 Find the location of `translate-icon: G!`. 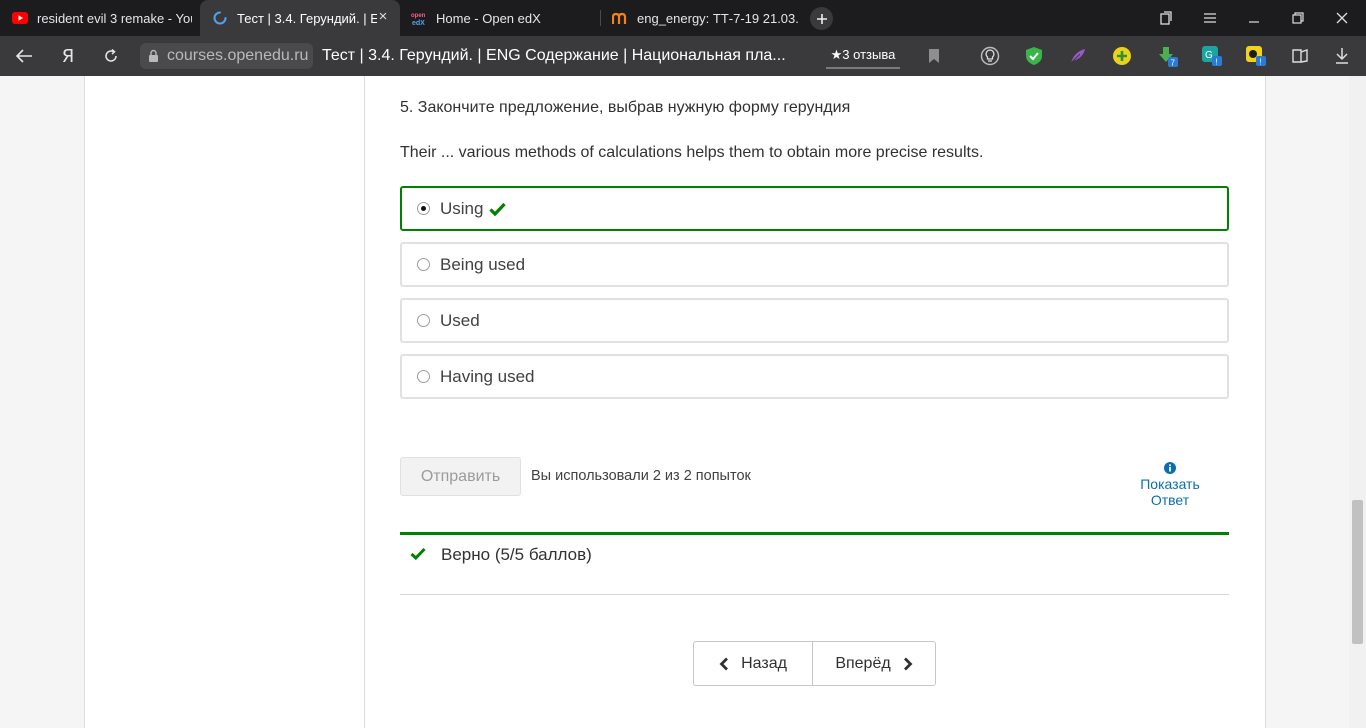

translate-icon: G! is located at coordinates (1212, 56).